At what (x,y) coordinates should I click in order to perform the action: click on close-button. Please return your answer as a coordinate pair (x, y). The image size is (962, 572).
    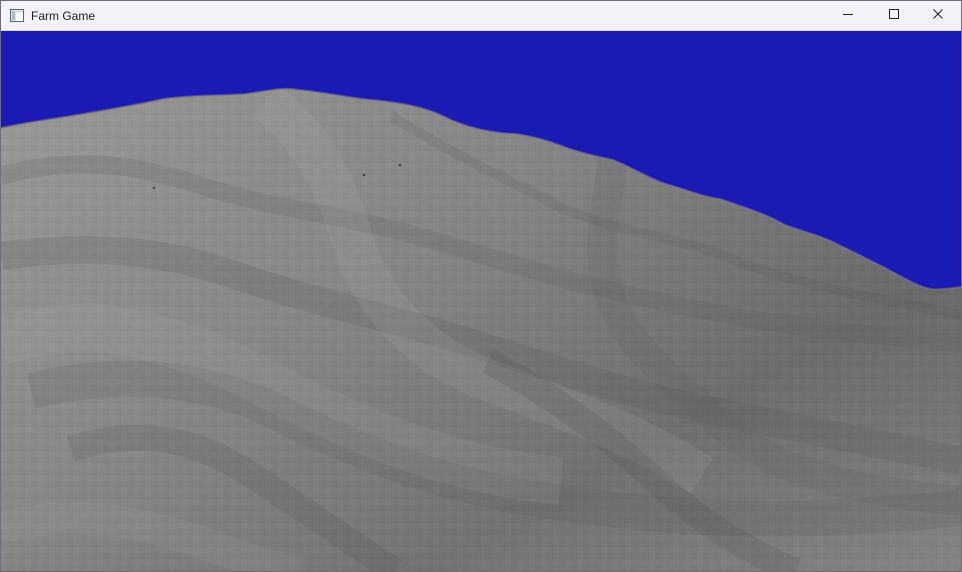
    Looking at the image, I should click on (938, 16).